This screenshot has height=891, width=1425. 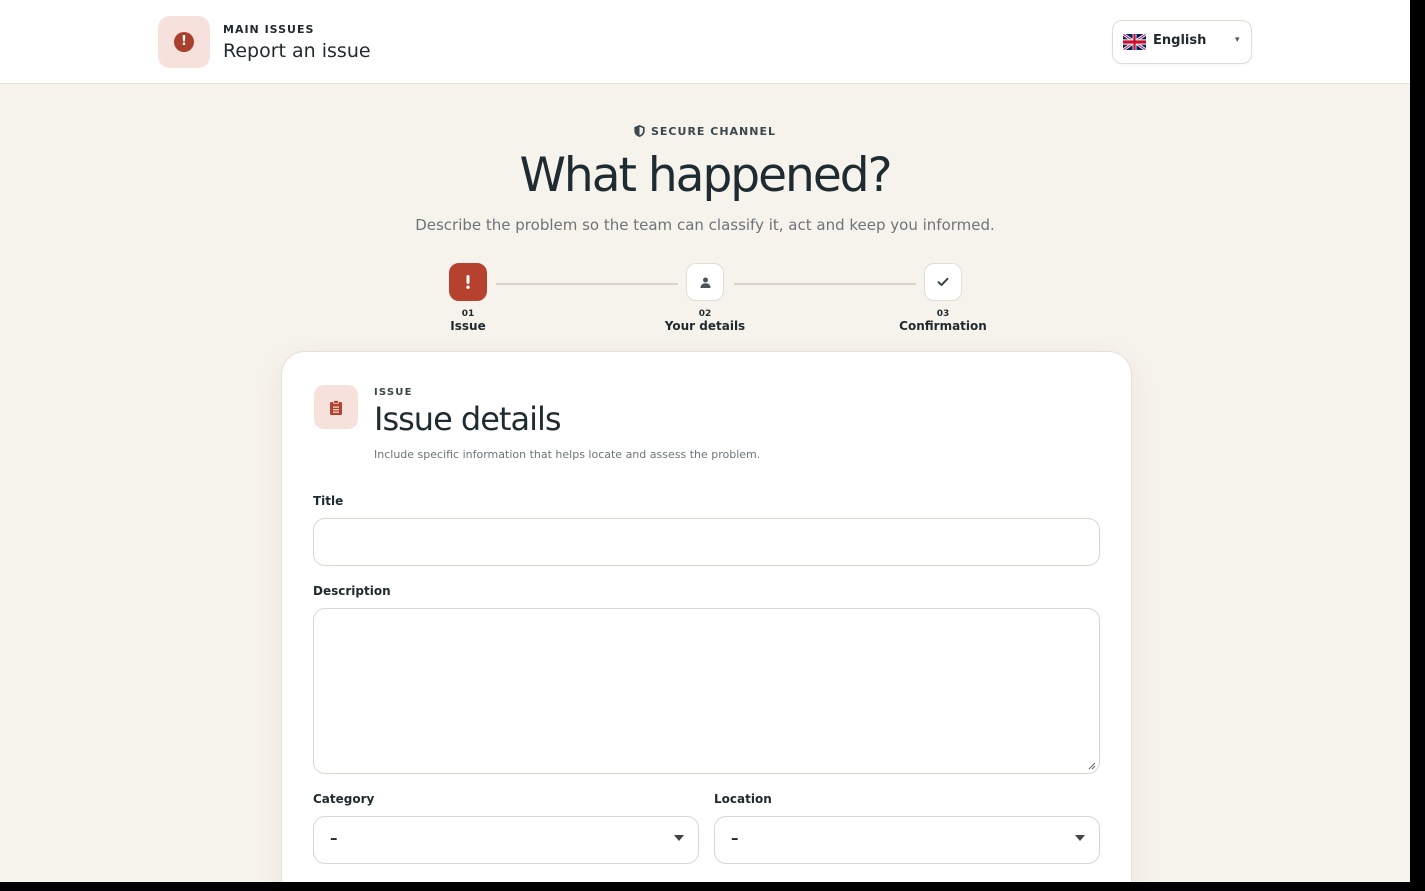 I want to click on chevron-down-icon: ▾, so click(x=1237, y=40).